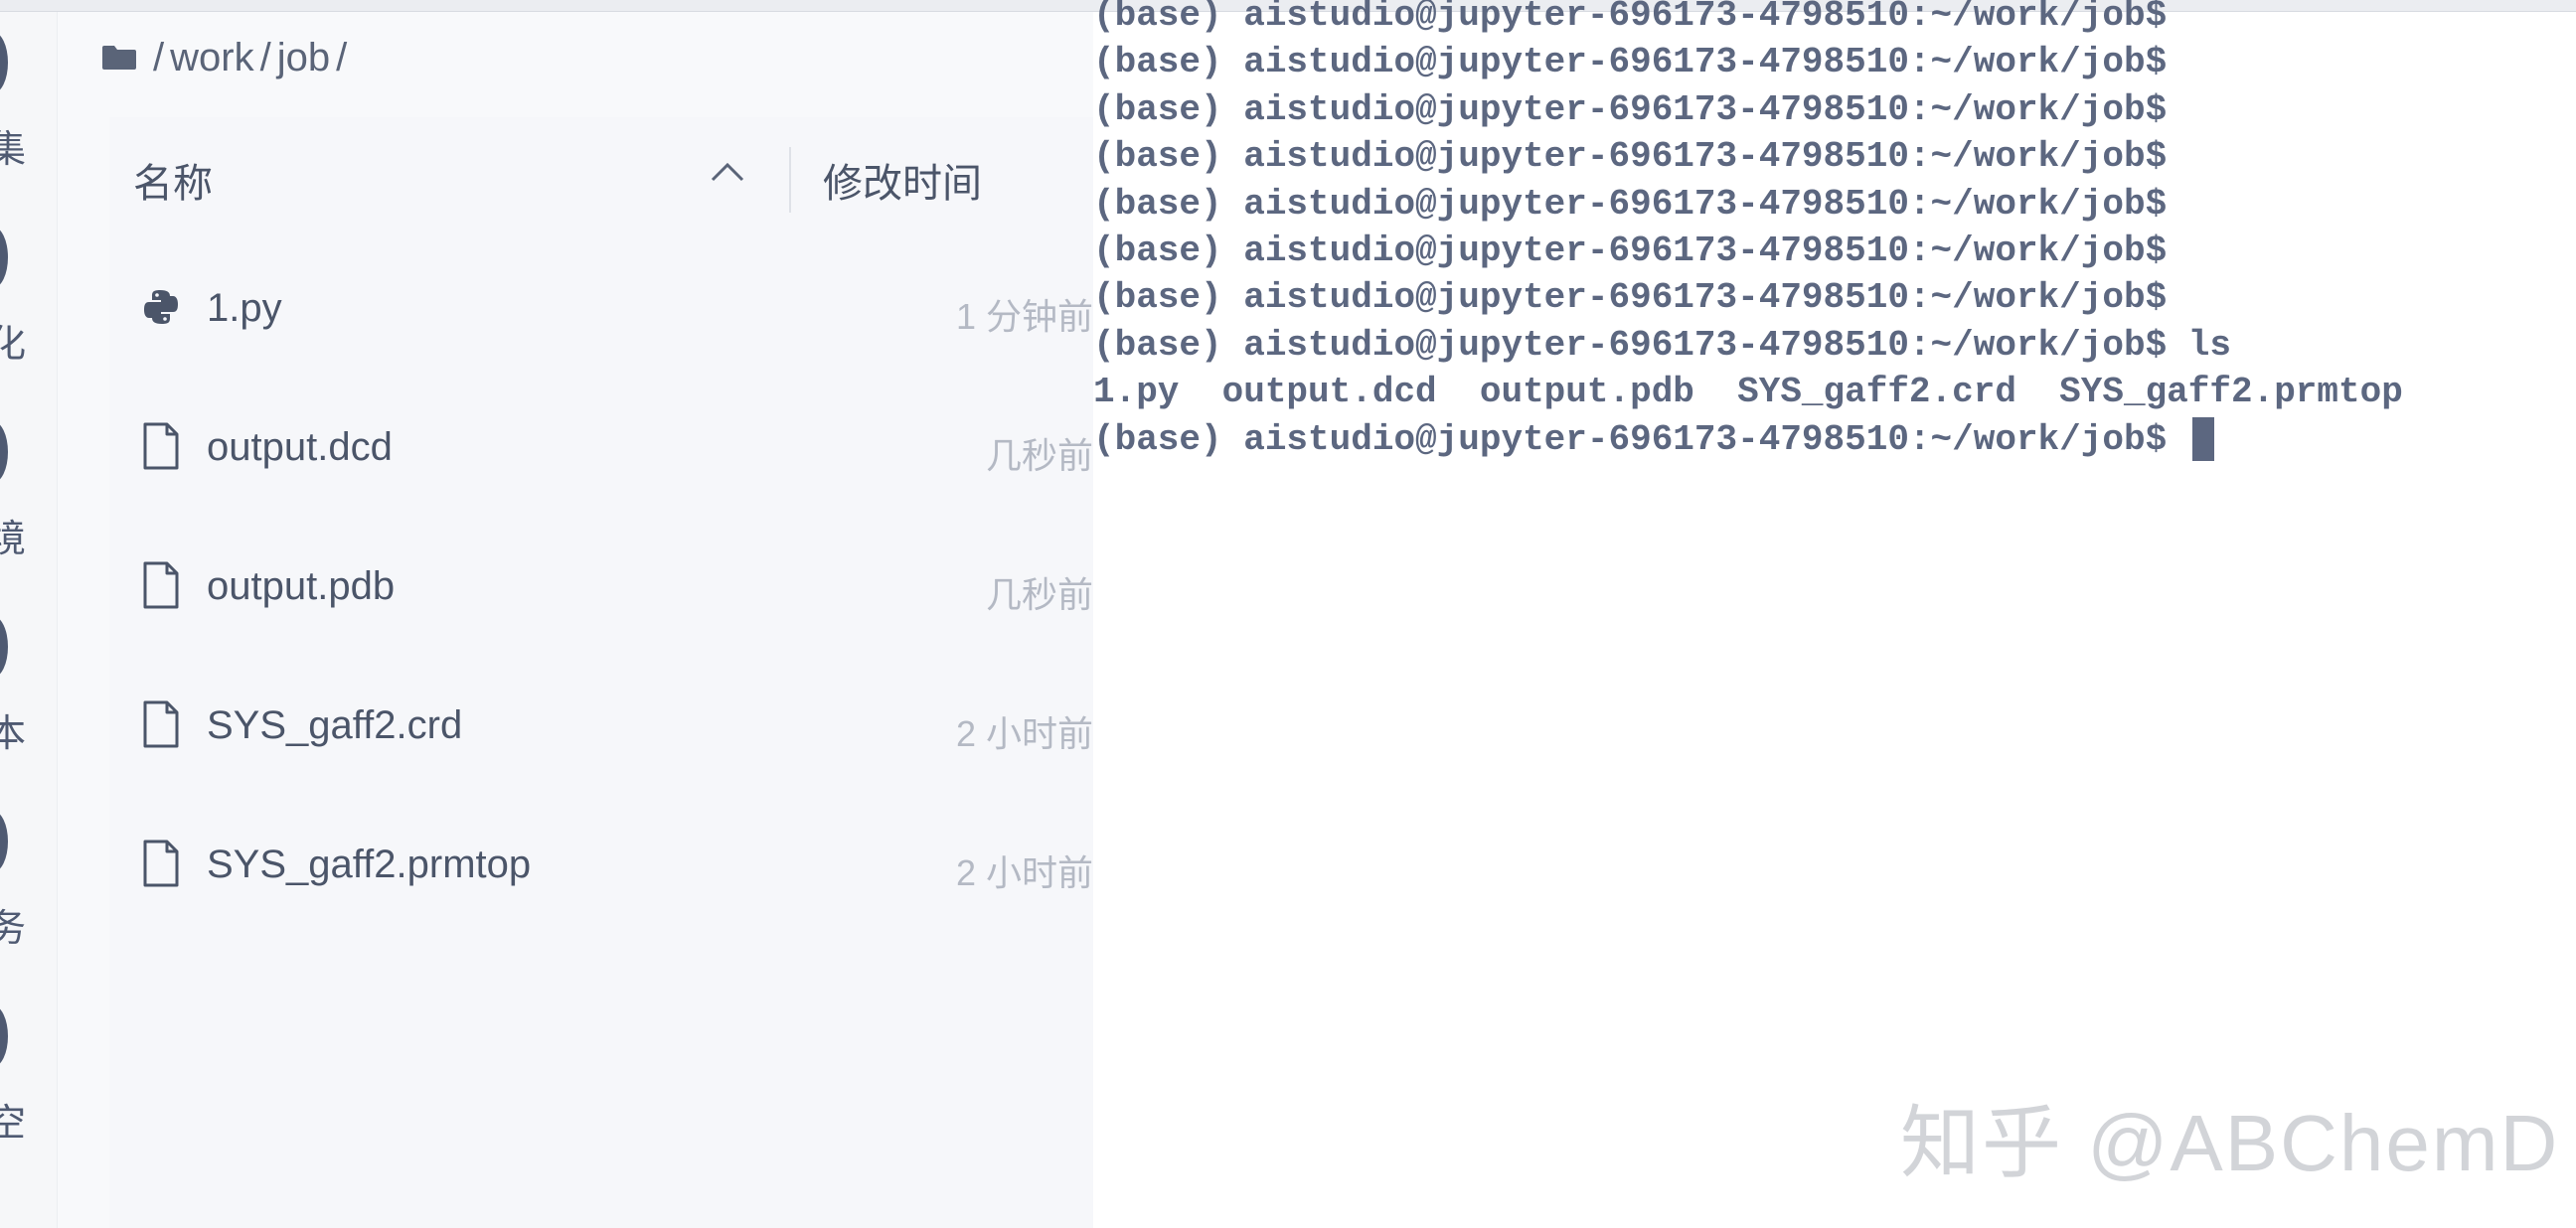 The width and height of the screenshot is (2576, 1228). Describe the element at coordinates (2230, 1143) in the screenshot. I see `watermark: 知乎 @ABChemD` at that location.